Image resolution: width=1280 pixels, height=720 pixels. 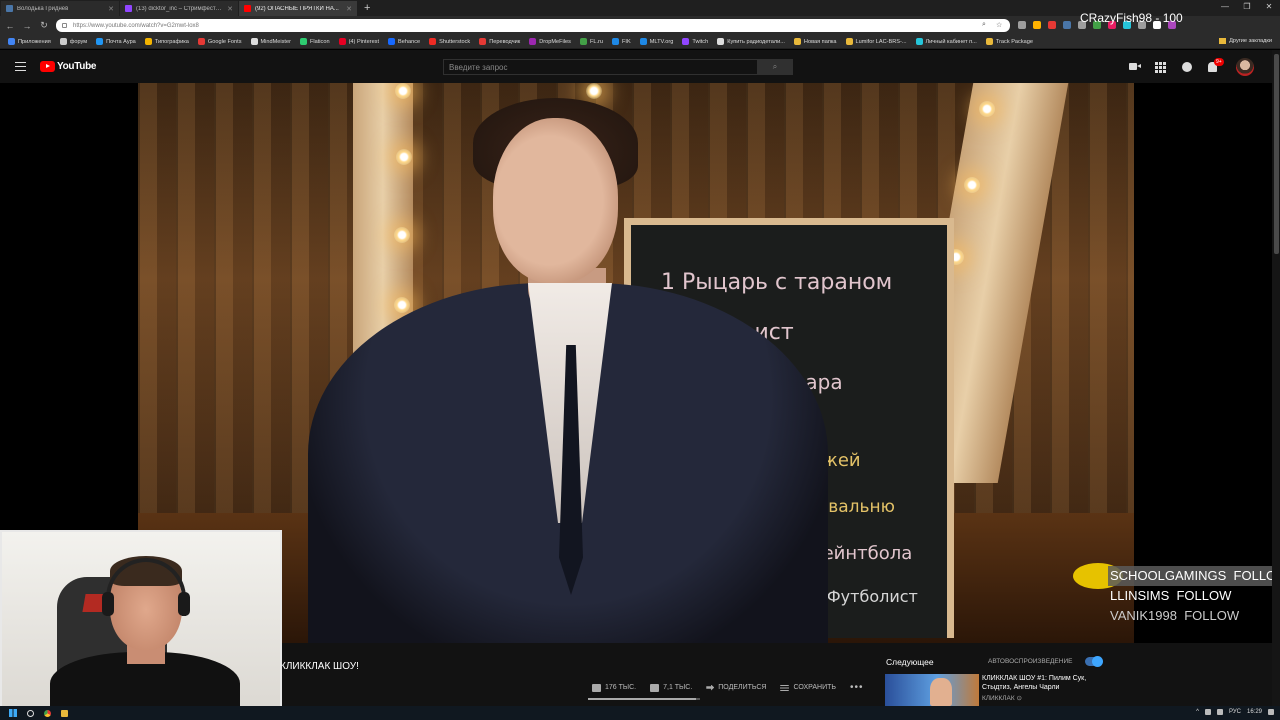 I want to click on bookmark-label: FIK, so click(x=626, y=41).